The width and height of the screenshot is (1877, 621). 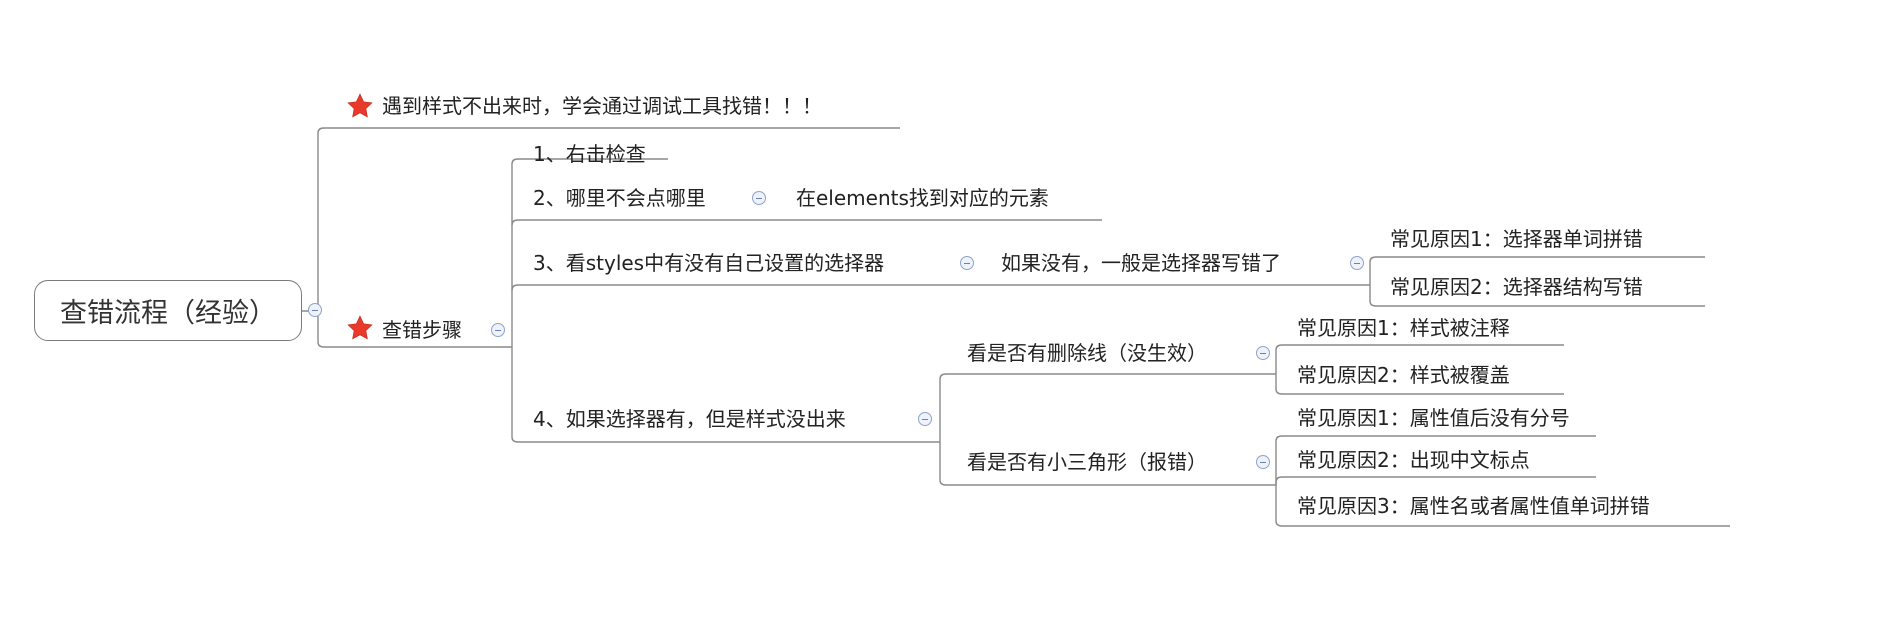 I want to click on cause-c2: 常见原因2：出现中文标点, so click(x=1413, y=460).